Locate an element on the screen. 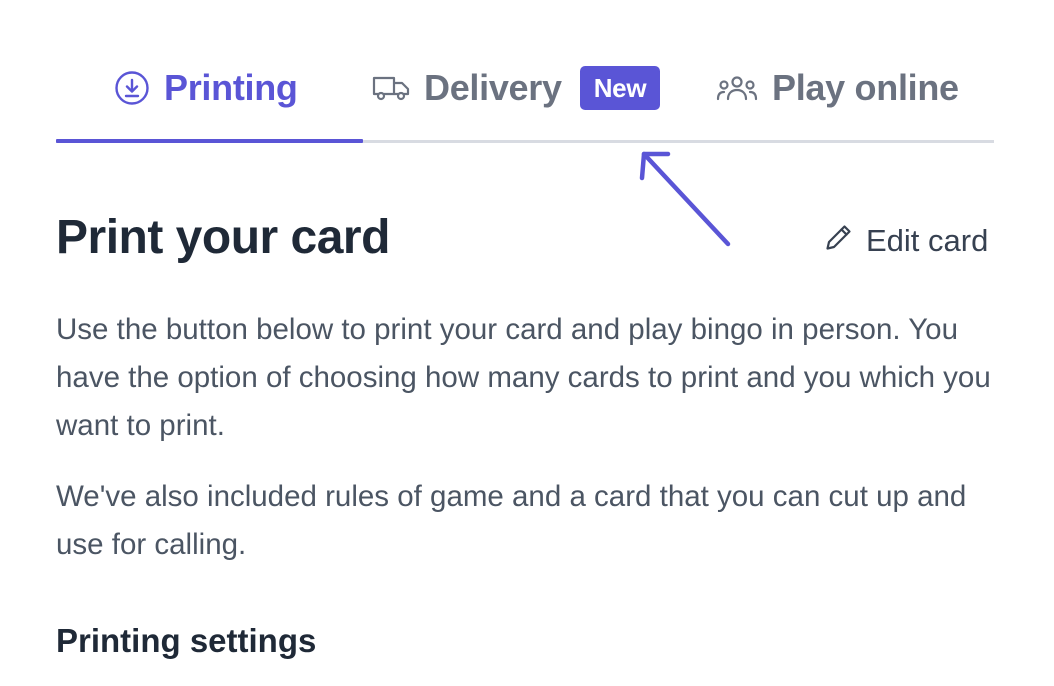  tab-printing-label: Printing is located at coordinates (231, 87).